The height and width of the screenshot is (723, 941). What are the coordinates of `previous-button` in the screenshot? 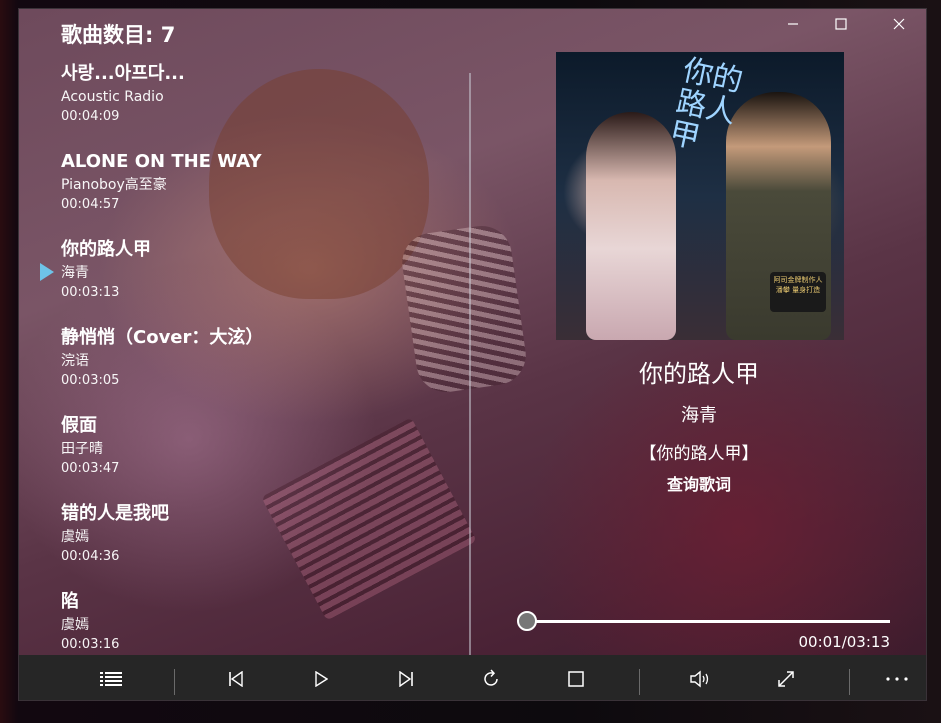 It's located at (236, 677).